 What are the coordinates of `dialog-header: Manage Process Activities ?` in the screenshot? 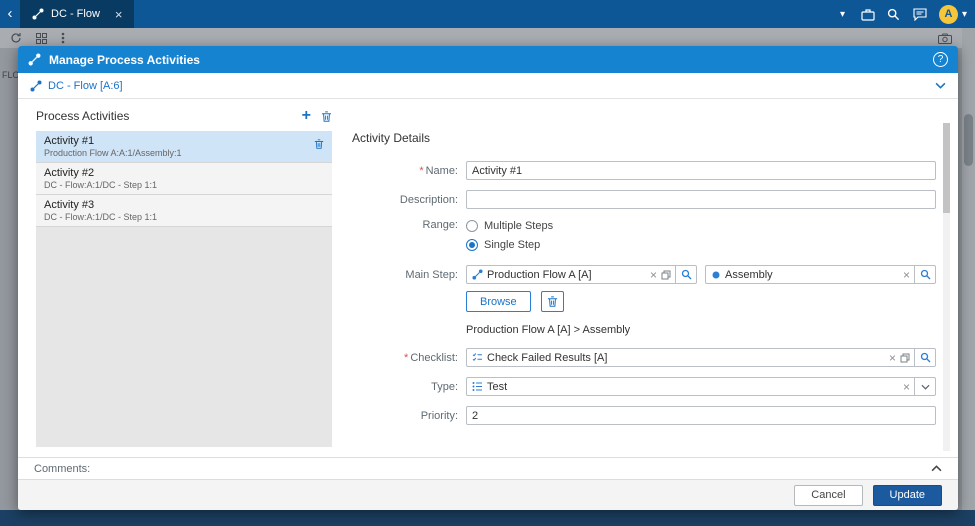 It's located at (488, 59).